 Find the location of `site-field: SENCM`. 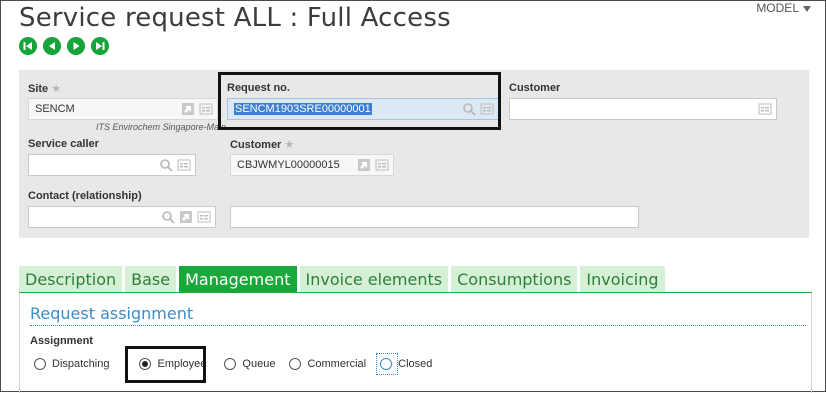

site-field: SENCM is located at coordinates (123, 109).